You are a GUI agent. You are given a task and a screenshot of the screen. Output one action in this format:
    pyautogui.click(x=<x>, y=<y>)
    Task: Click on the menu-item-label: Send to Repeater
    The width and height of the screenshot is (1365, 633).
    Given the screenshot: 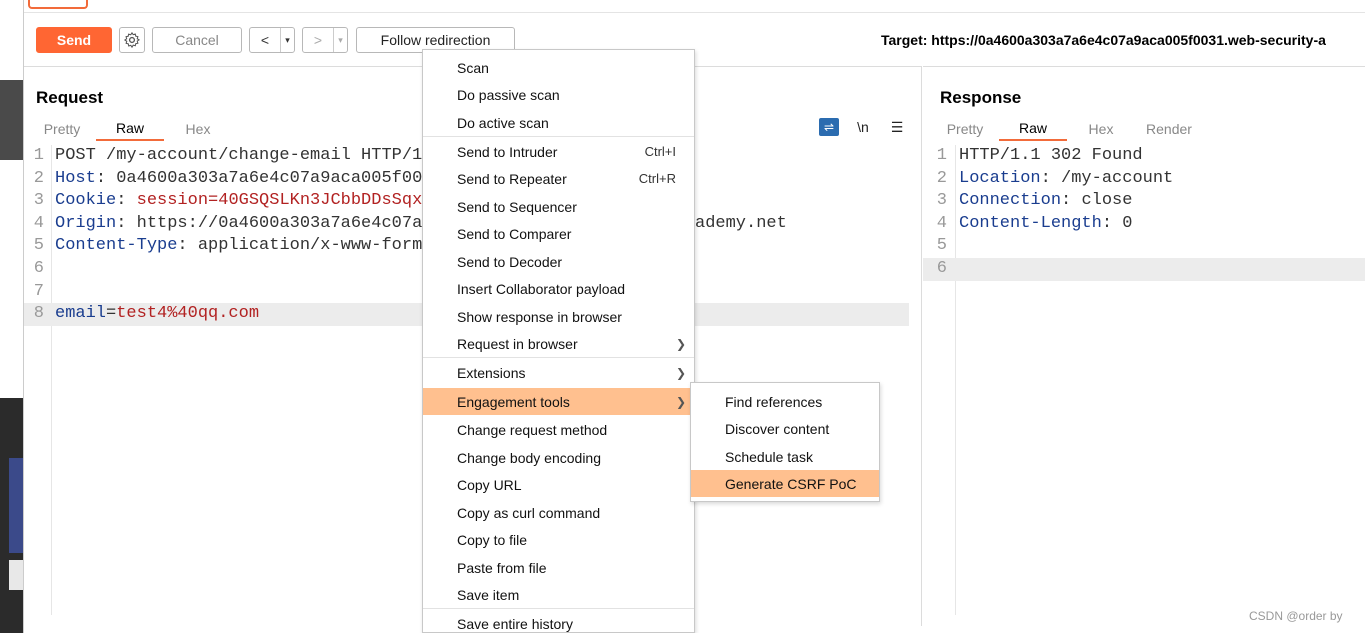 What is the action you would take?
    pyautogui.click(x=512, y=178)
    